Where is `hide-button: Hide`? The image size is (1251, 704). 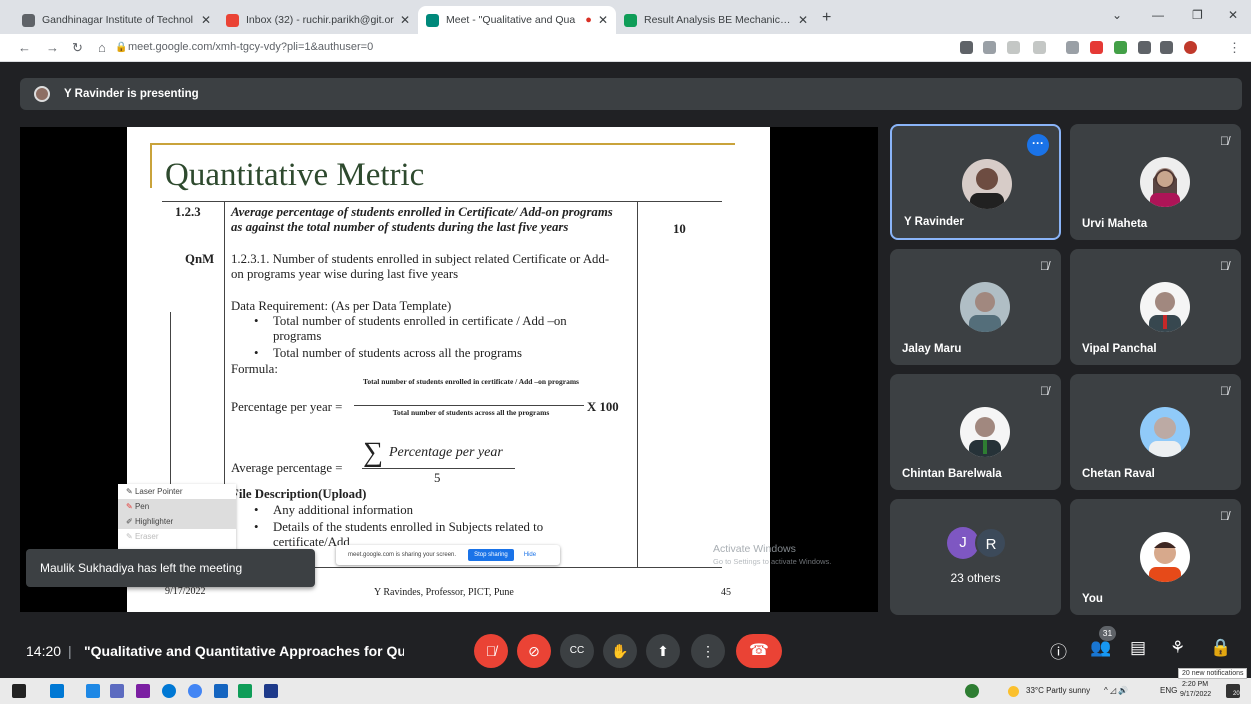 hide-button: Hide is located at coordinates (530, 555).